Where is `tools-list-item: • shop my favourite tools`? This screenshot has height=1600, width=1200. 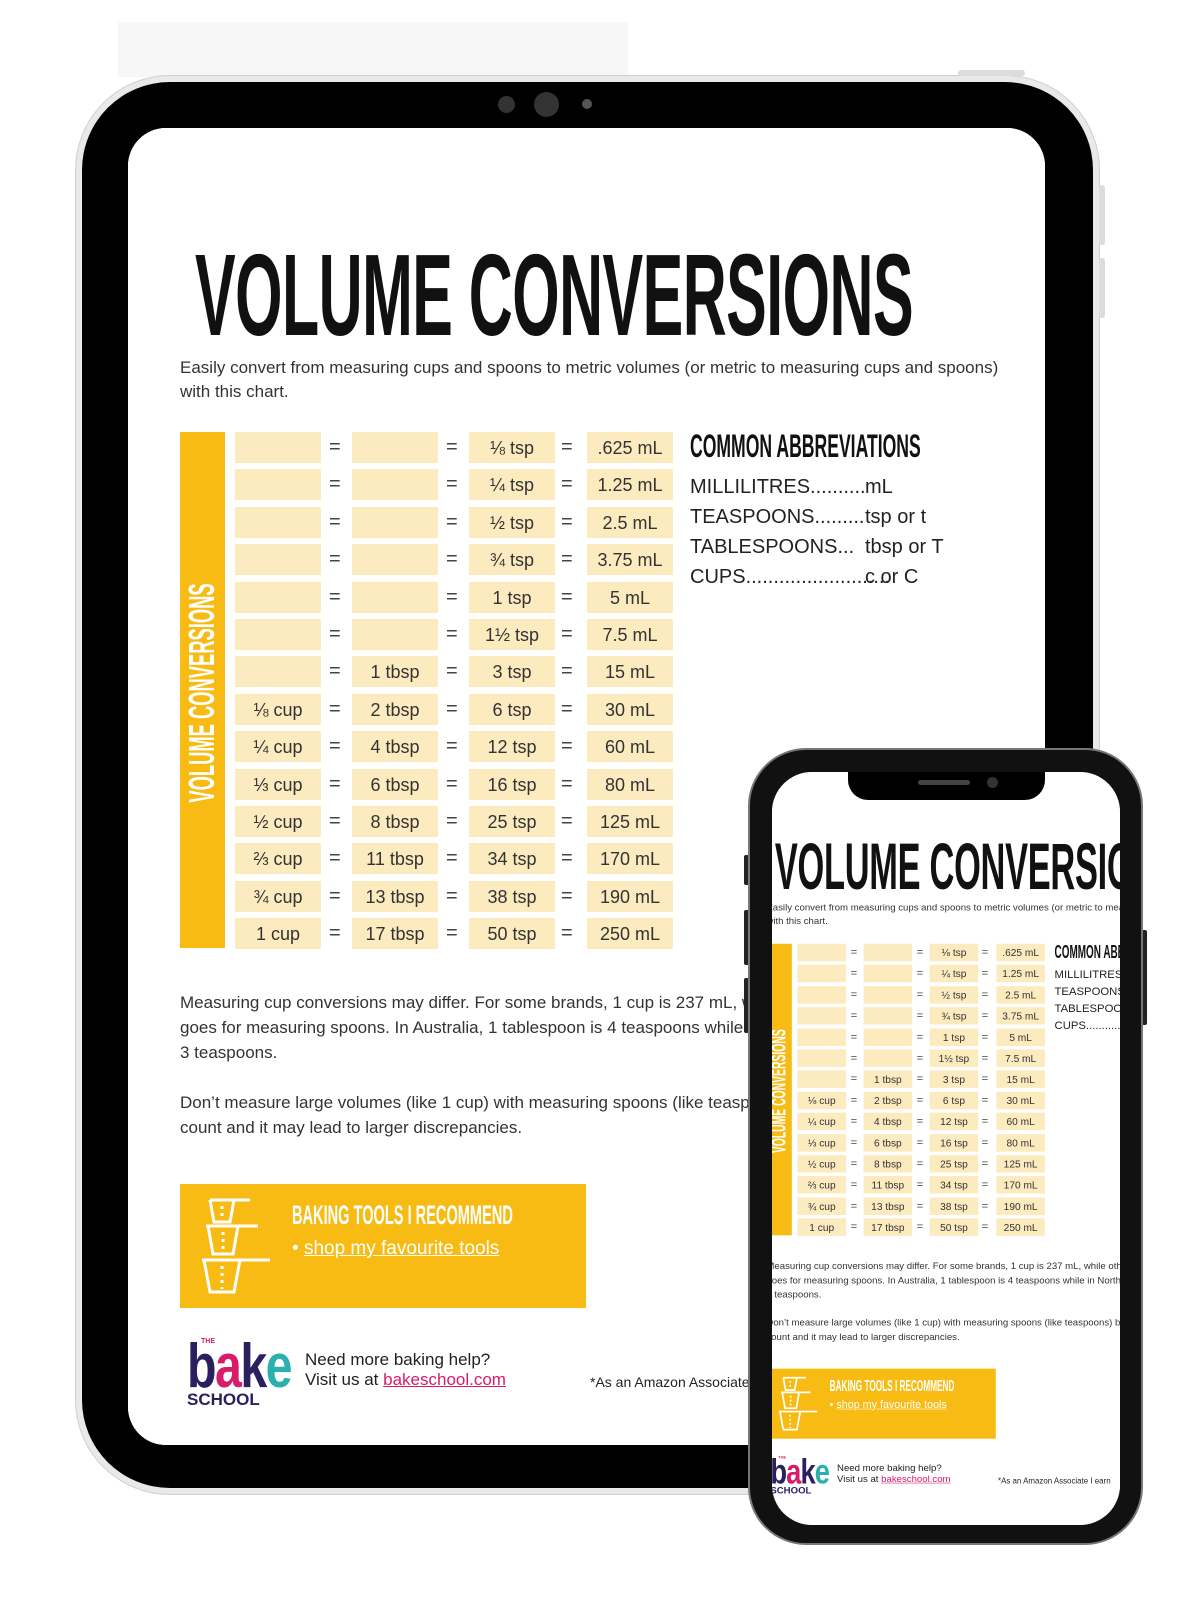
tools-list-item: • shop my favourite tools is located at coordinates (396, 1248).